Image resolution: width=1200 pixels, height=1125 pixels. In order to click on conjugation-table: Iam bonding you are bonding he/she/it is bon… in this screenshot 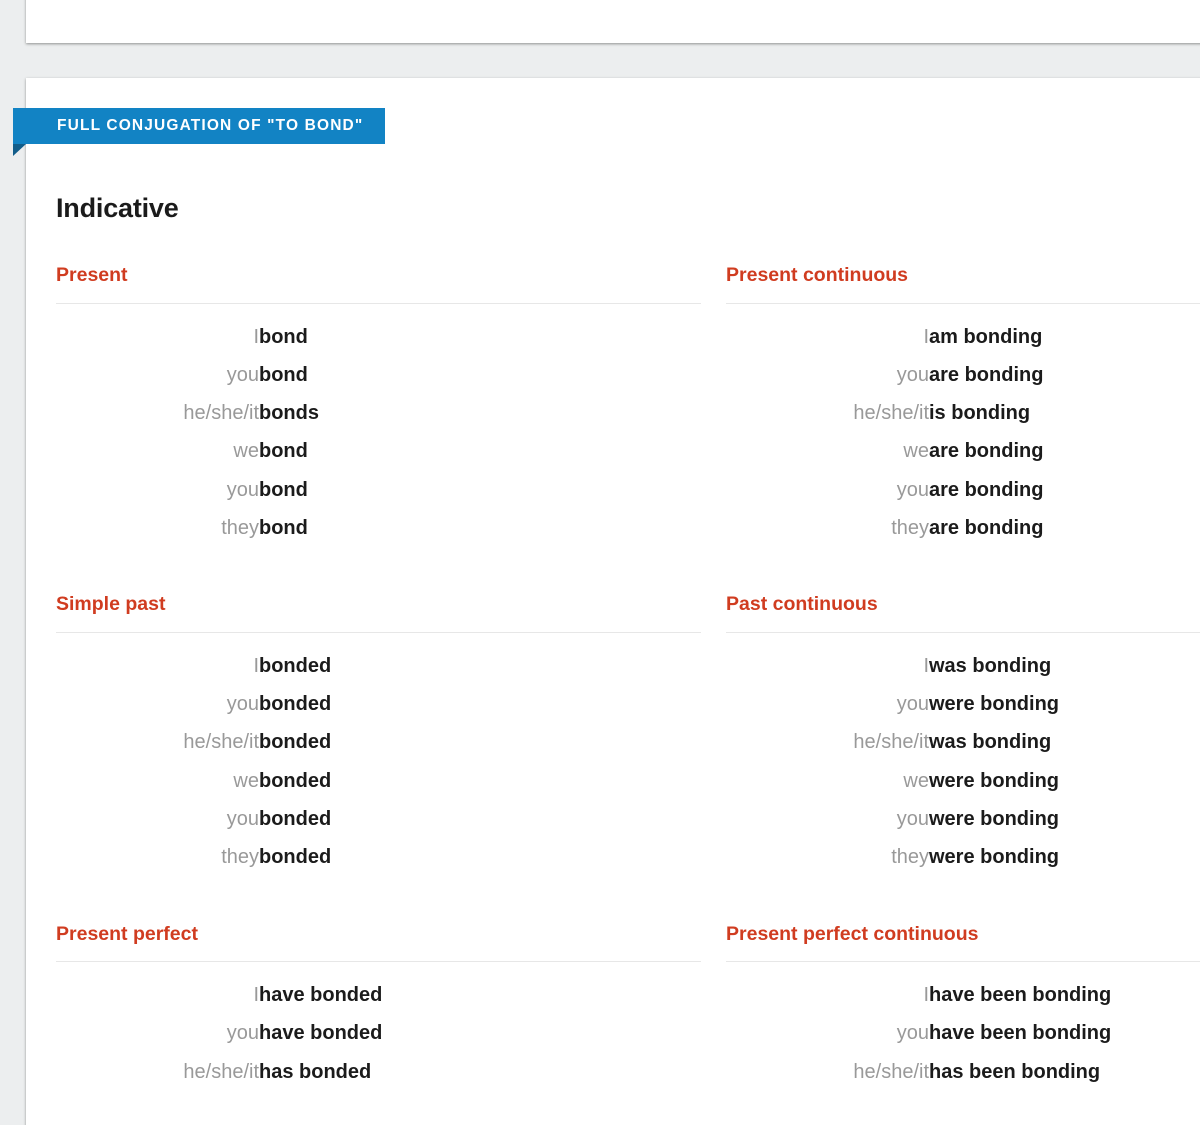, I will do `click(956, 433)`.